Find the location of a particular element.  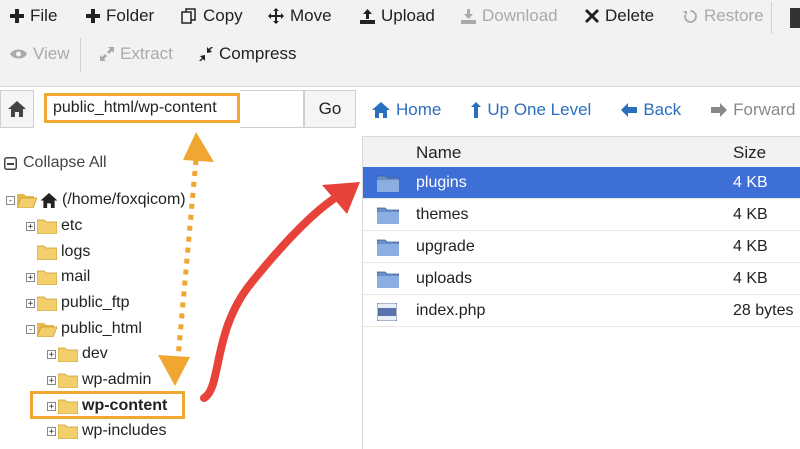

back-link: Back is located at coordinates (651, 110).